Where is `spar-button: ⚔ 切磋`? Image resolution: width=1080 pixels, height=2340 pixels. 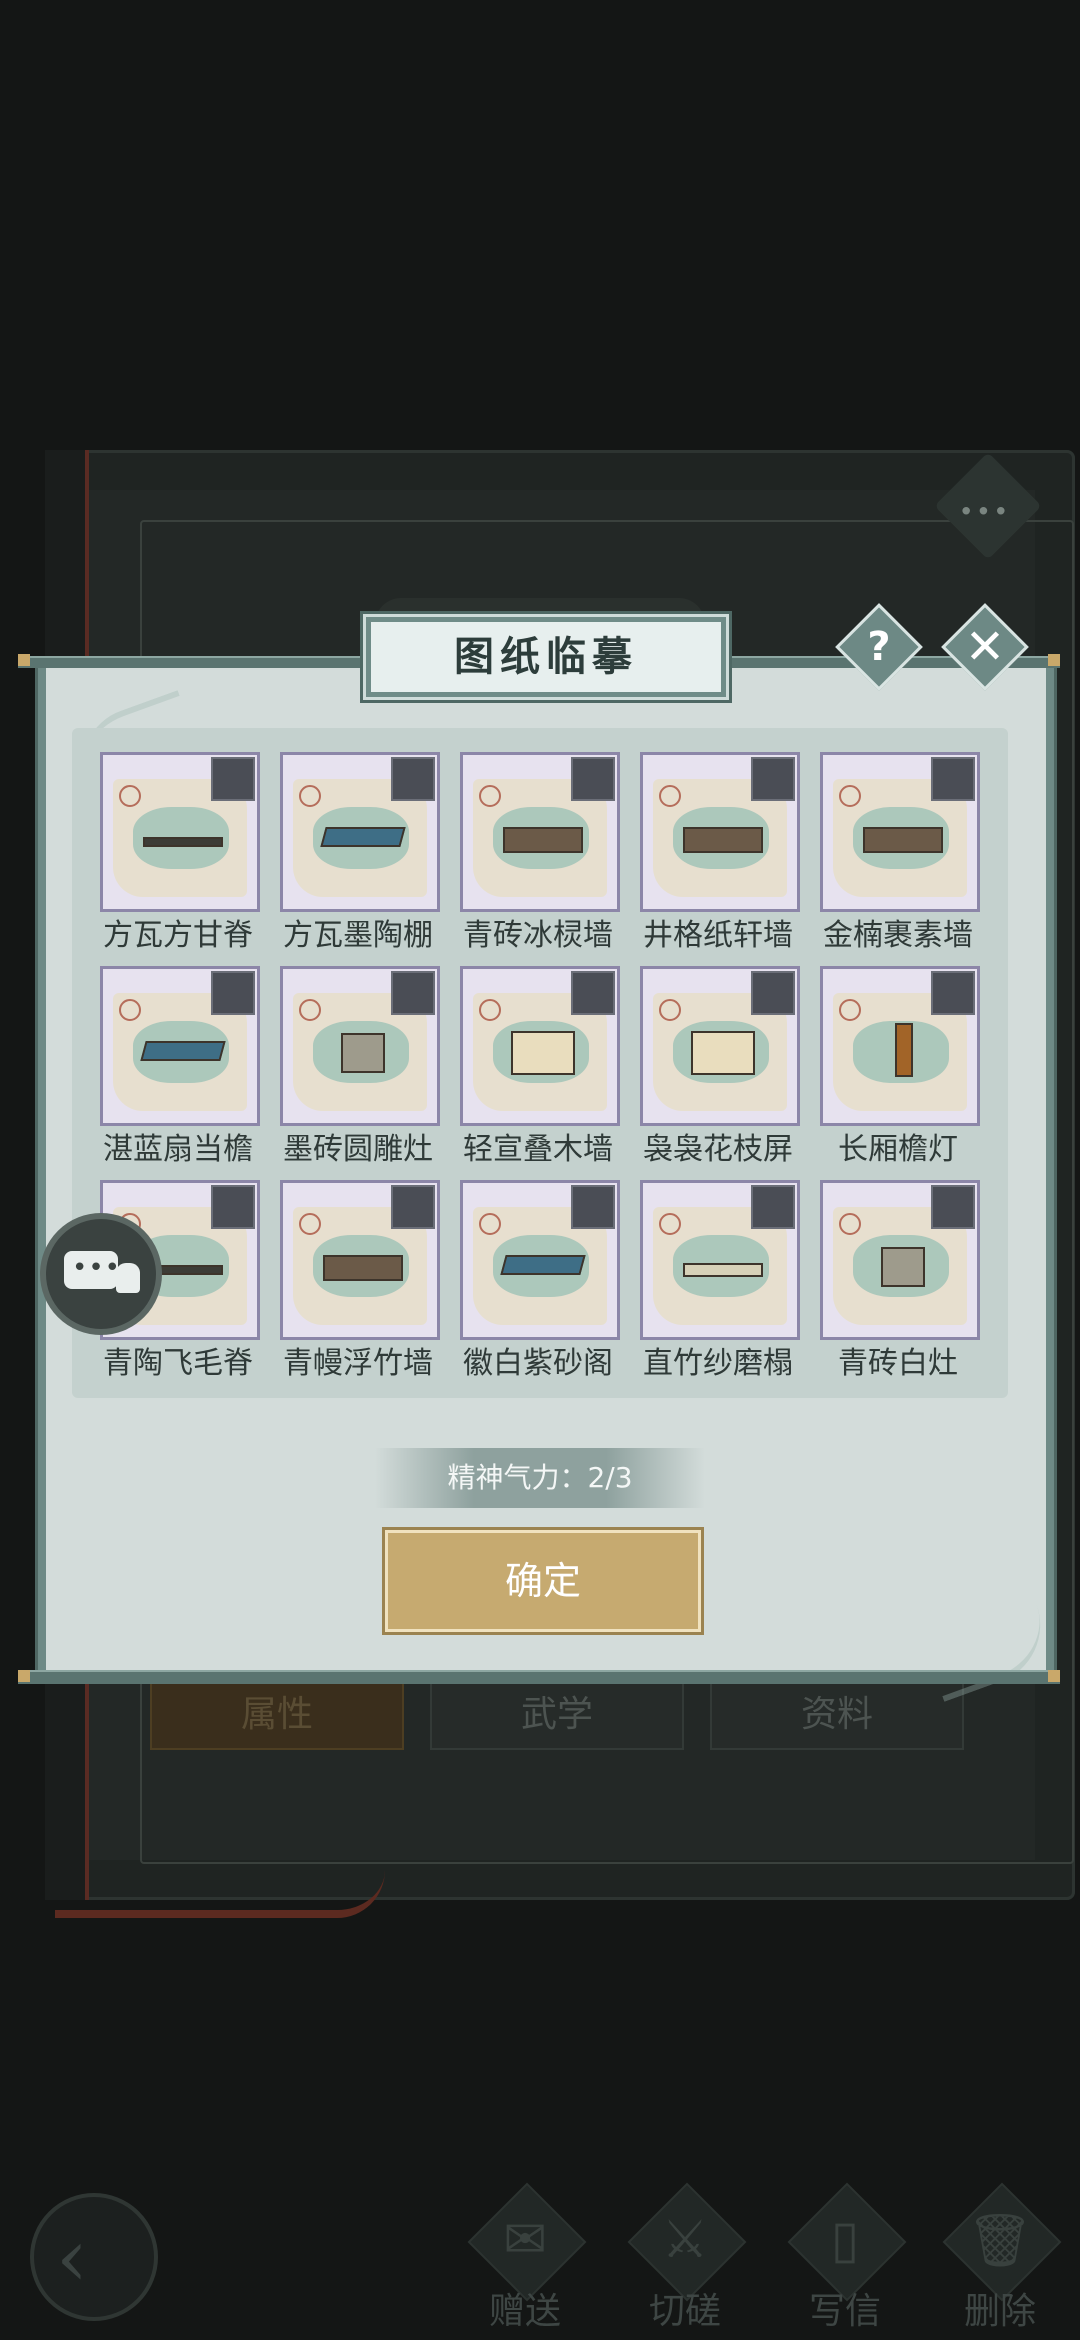 spar-button: ⚔ 切磋 is located at coordinates (685, 2257).